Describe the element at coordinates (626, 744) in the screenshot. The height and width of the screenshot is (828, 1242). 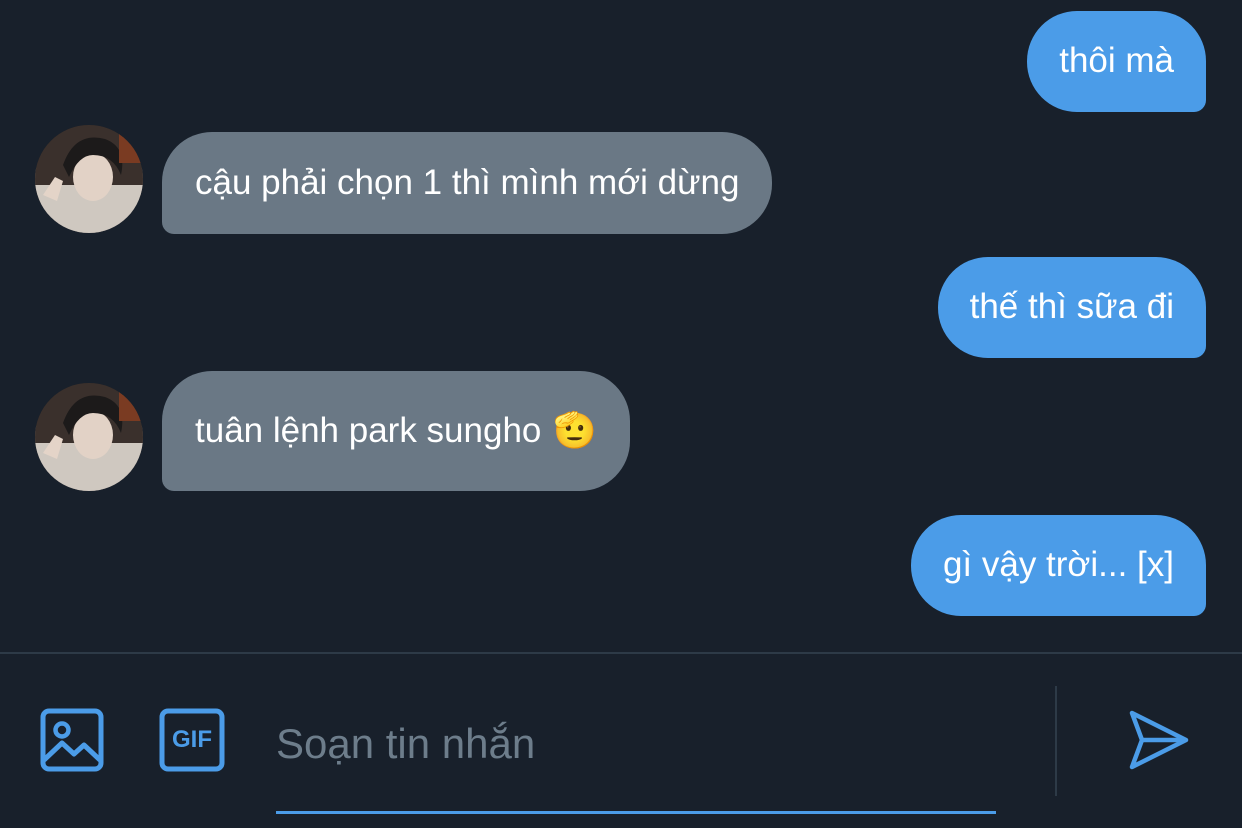
I see `message-input` at that location.